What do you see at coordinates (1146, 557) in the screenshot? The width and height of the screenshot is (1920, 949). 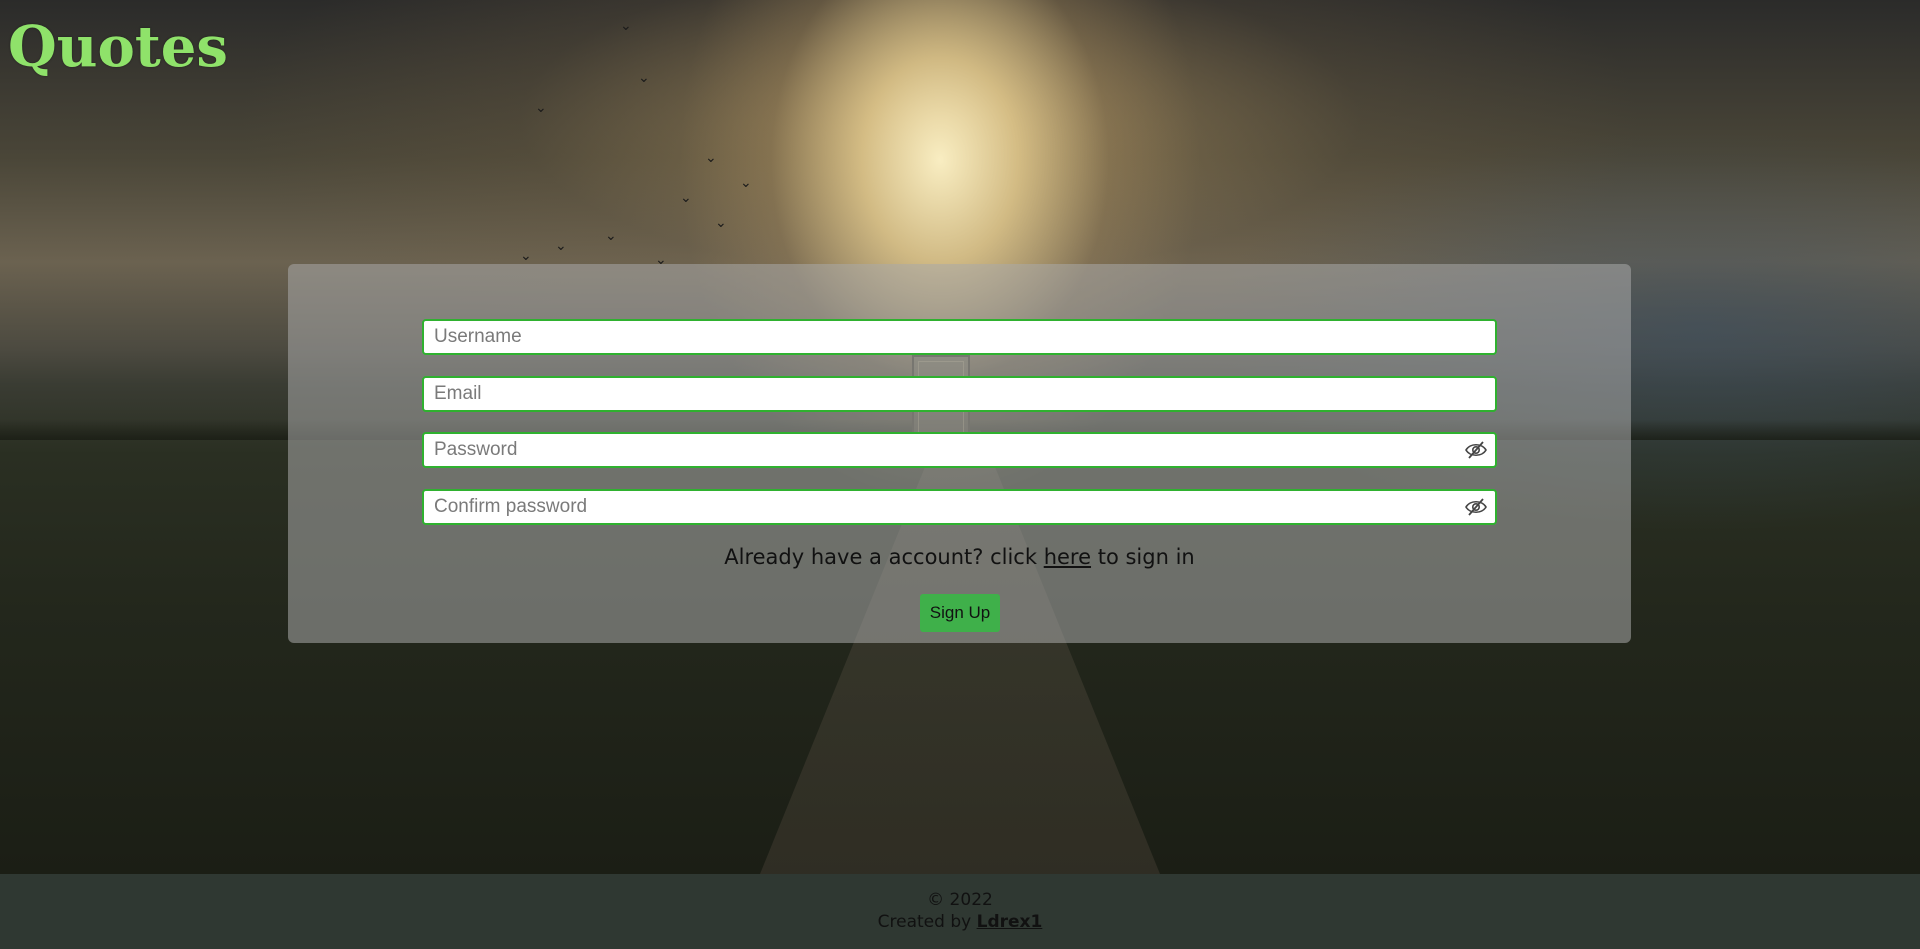 I see `signin-suffix: to sign in` at bounding box center [1146, 557].